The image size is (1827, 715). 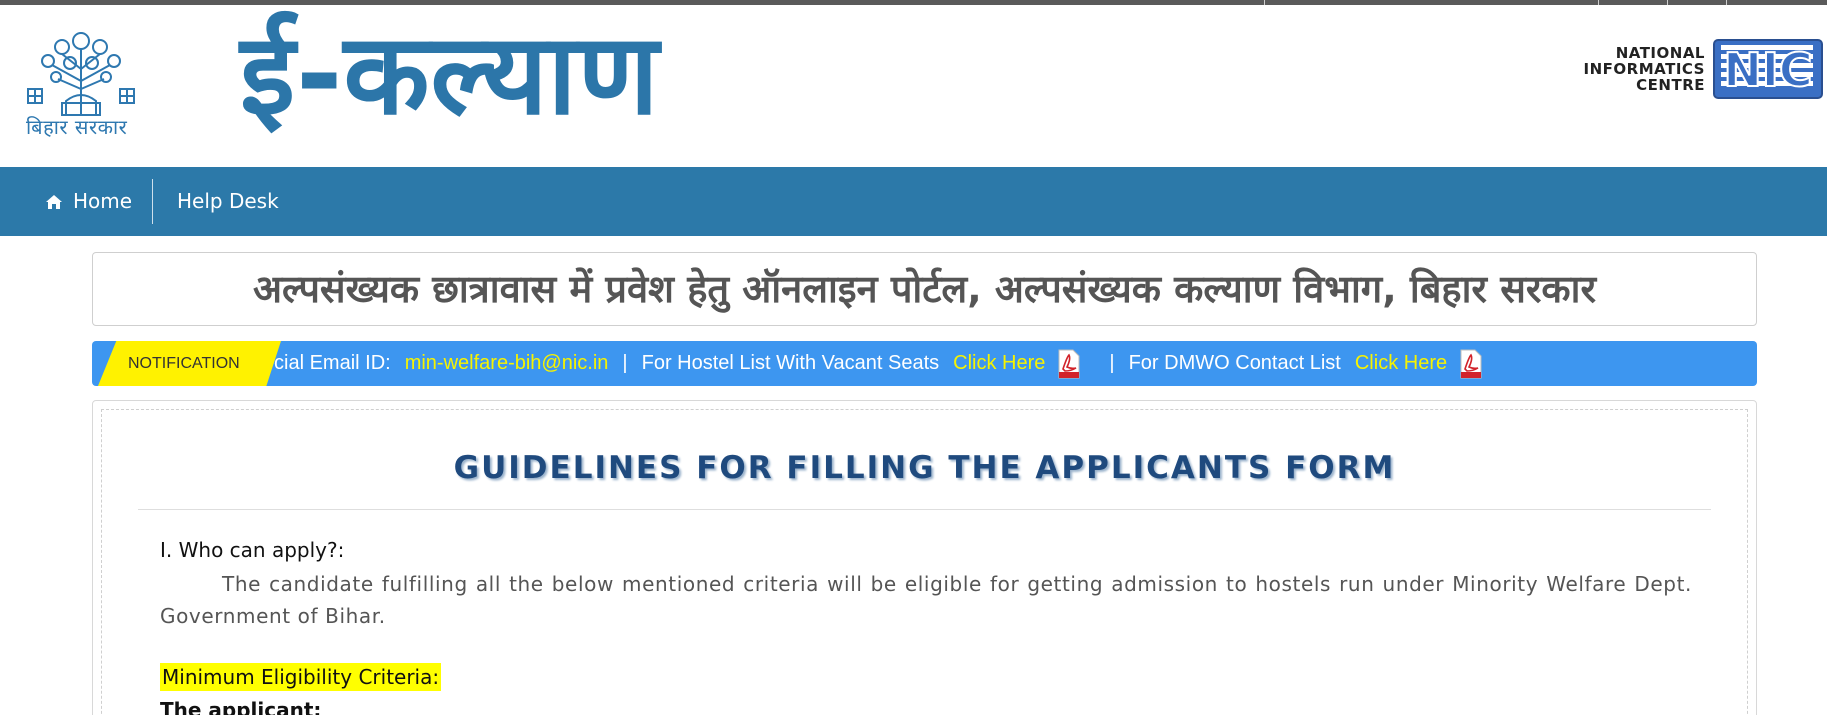 What do you see at coordinates (252, 550) in the screenshot?
I see `who-can-apply-heading: I. Who can apply?:` at bounding box center [252, 550].